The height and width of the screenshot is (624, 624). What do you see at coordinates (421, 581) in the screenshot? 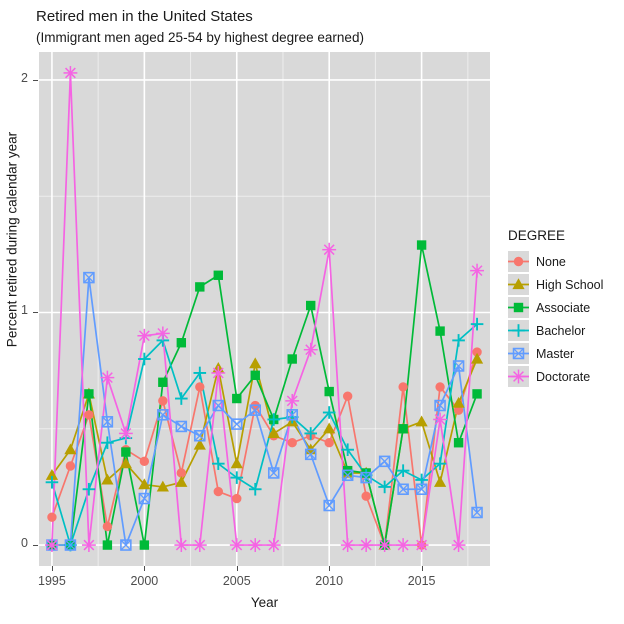
I see `x-tick-label: 2015` at bounding box center [421, 581].